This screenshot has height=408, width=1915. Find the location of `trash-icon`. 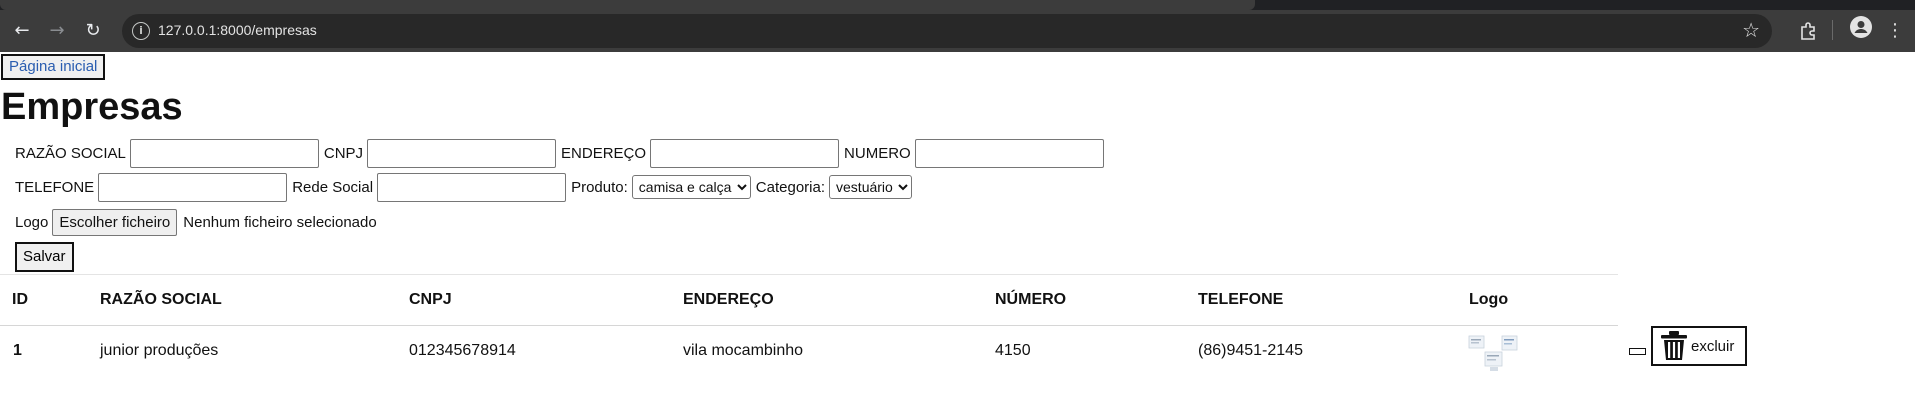

trash-icon is located at coordinates (1674, 345).